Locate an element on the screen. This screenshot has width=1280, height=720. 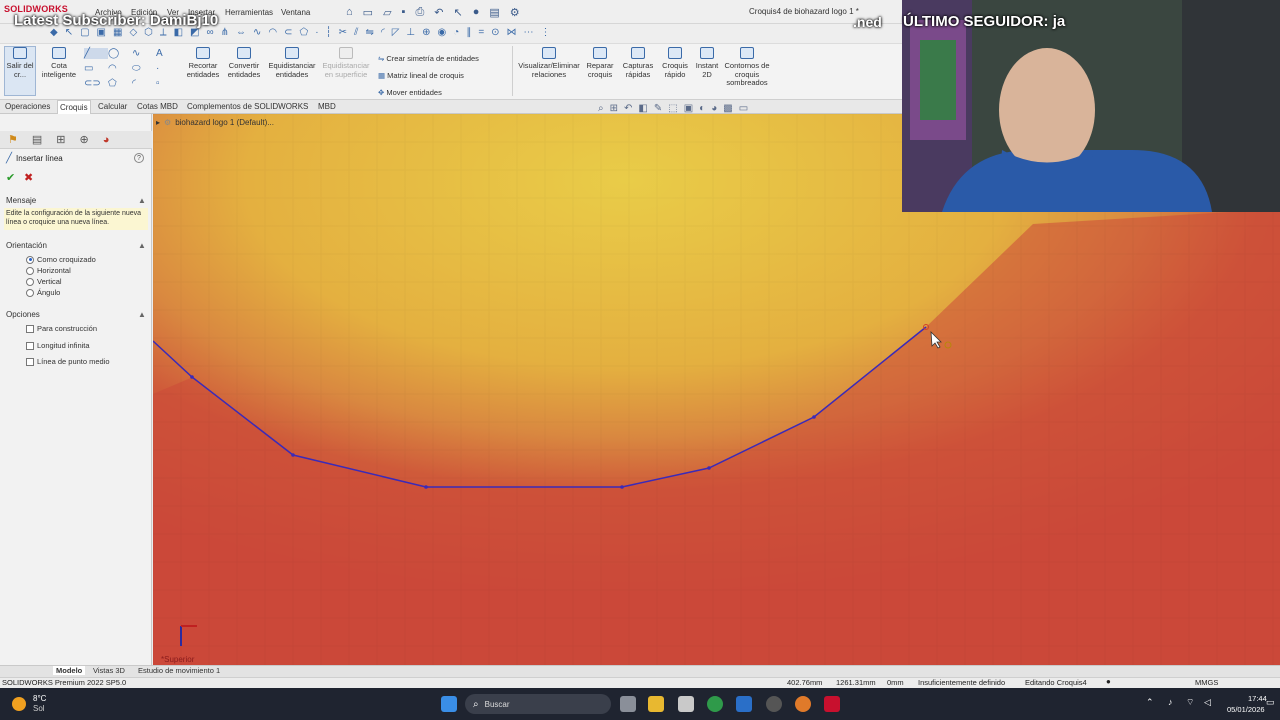
arc-icon: ◠ is located at coordinates (272, 32).